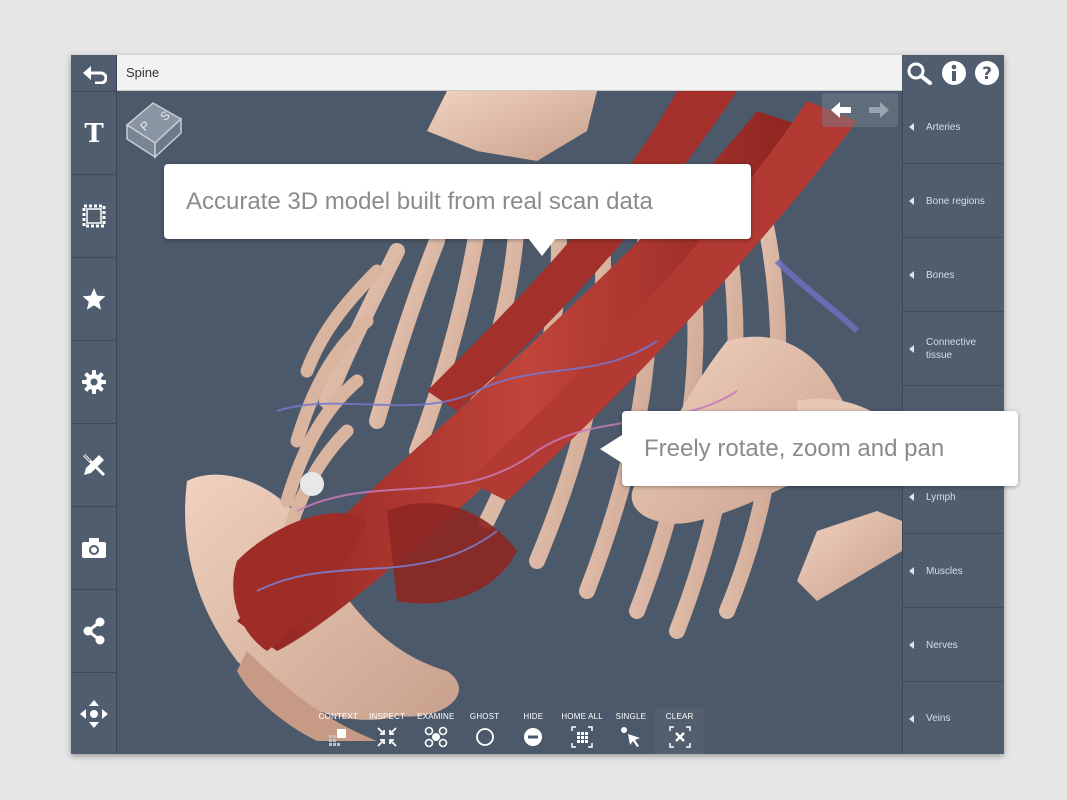 This screenshot has height=800, width=1067. I want to click on page-title: Spine, so click(143, 72).